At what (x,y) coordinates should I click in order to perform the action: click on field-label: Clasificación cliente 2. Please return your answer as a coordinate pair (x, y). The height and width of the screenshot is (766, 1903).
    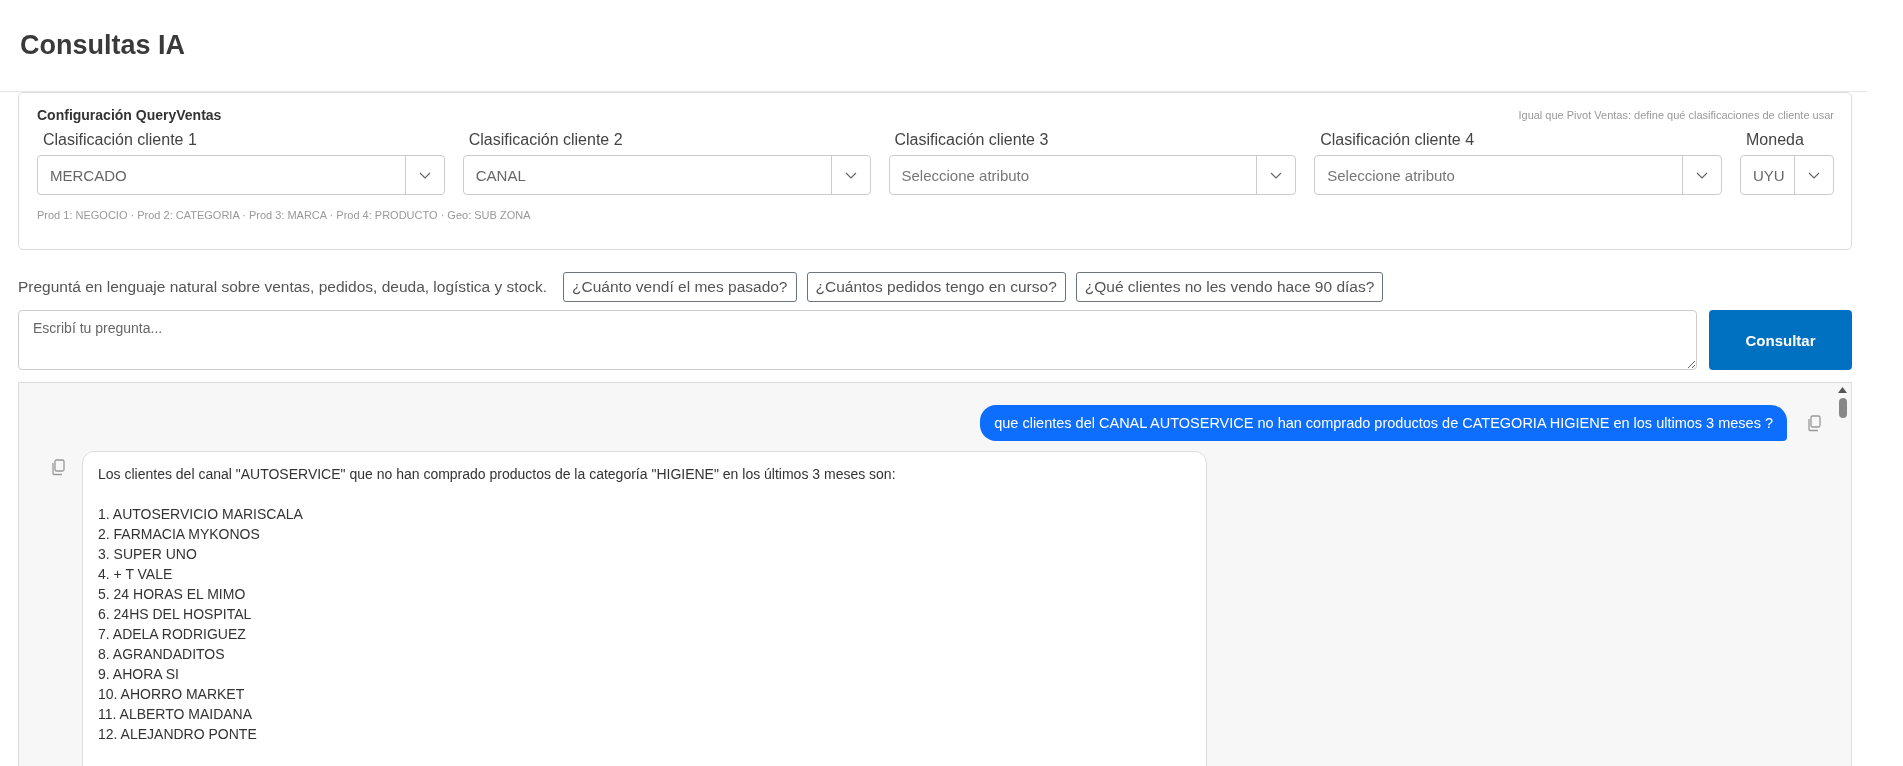
    Looking at the image, I should click on (545, 140).